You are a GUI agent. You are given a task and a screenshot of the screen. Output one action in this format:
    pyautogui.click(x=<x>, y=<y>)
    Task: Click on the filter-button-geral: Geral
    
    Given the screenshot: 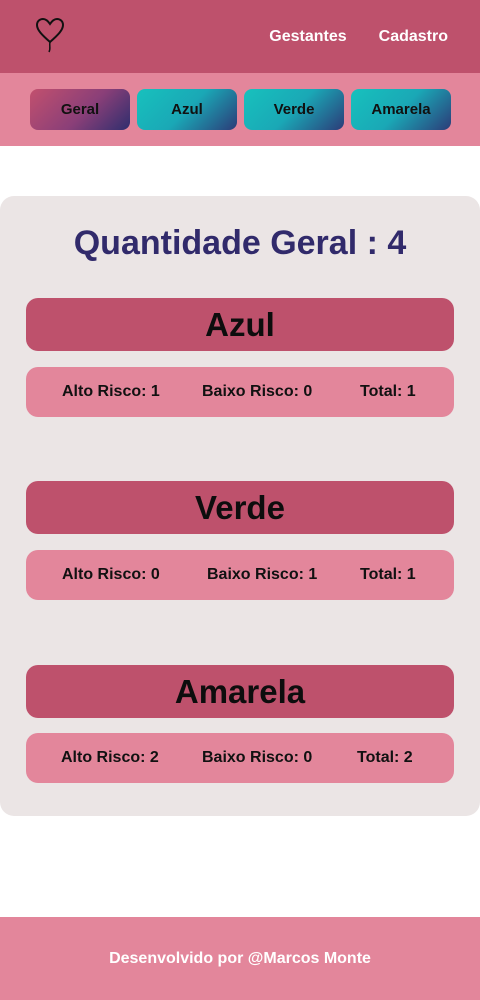 What is the action you would take?
    pyautogui.click(x=80, y=109)
    